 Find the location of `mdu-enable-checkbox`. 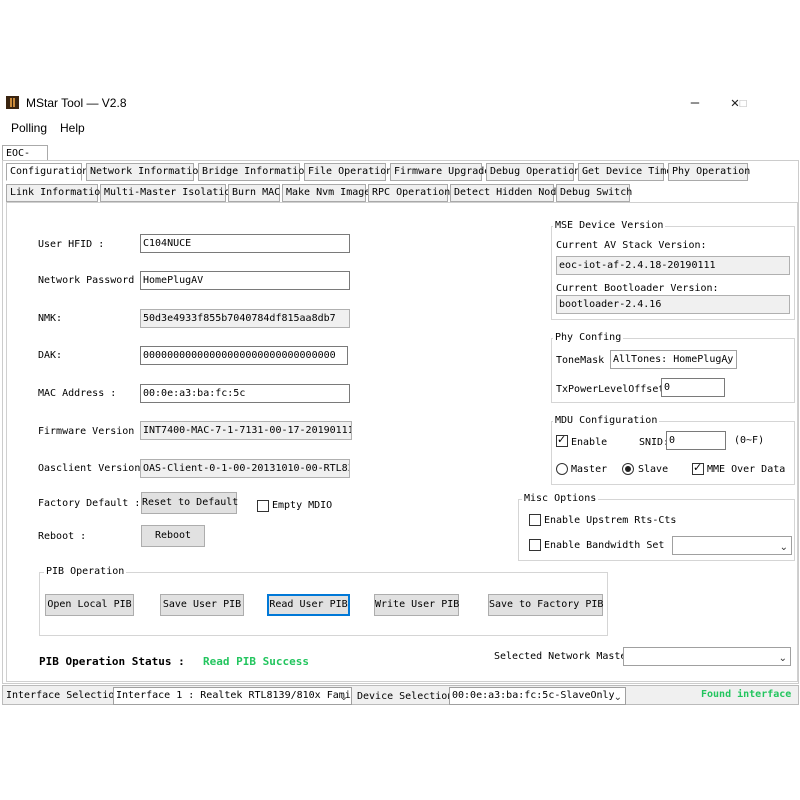

mdu-enable-checkbox is located at coordinates (562, 440).